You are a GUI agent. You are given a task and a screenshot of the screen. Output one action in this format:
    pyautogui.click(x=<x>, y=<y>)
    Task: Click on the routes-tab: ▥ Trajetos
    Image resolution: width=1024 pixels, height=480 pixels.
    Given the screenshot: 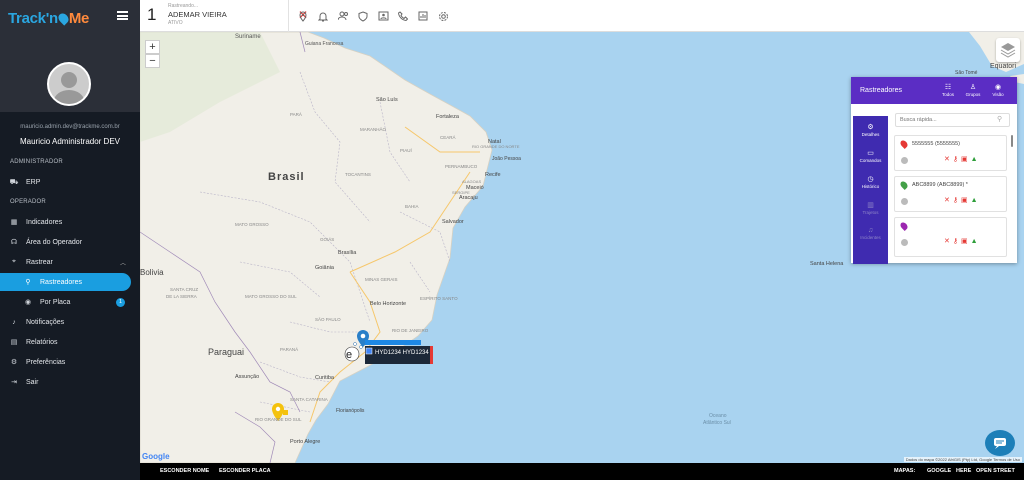 What is the action you would take?
    pyautogui.click(x=870, y=208)
    